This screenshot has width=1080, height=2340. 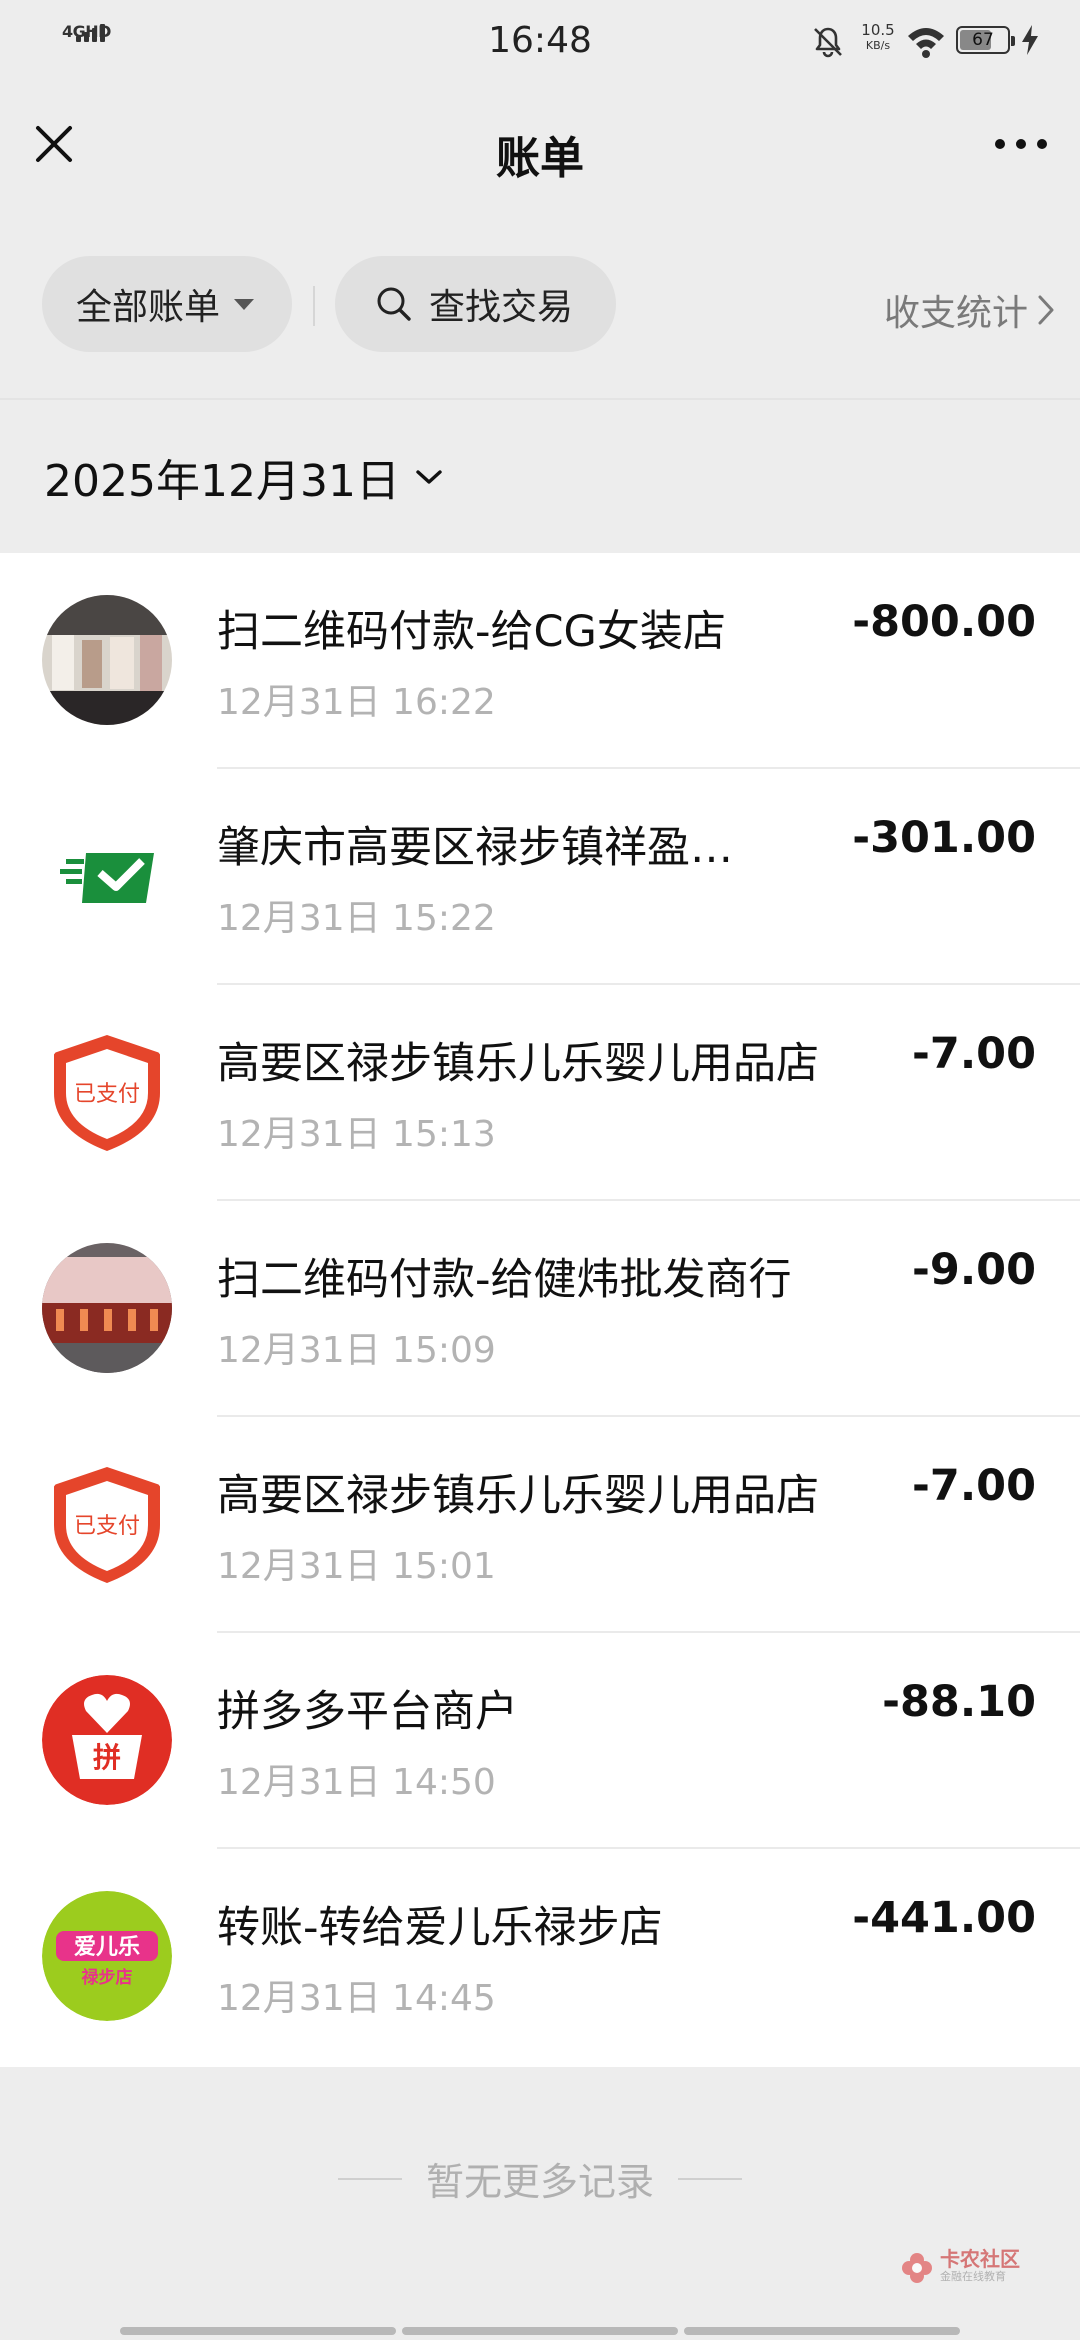 I want to click on nav-bar: 账单, so click(x=540, y=150).